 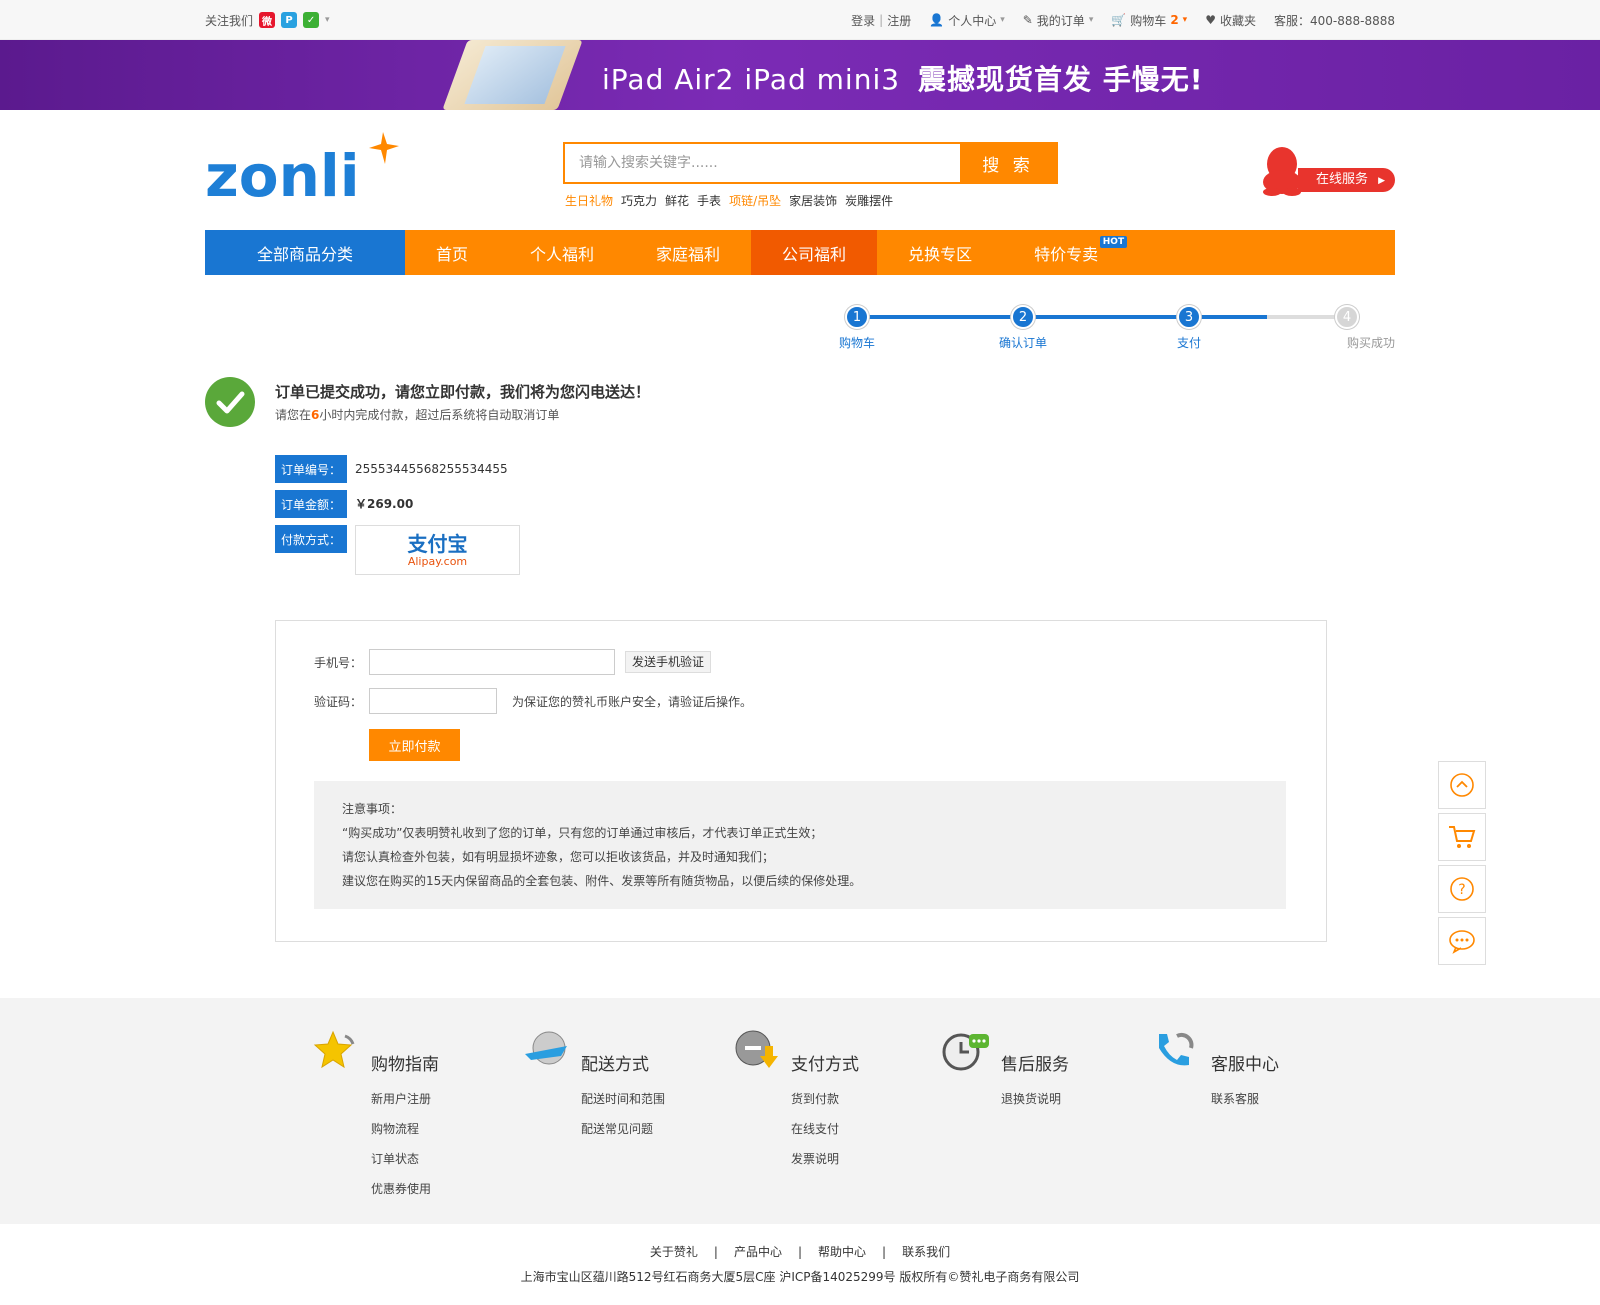 I want to click on nav-special-sale-label: 特价专卖, so click(x=1066, y=254).